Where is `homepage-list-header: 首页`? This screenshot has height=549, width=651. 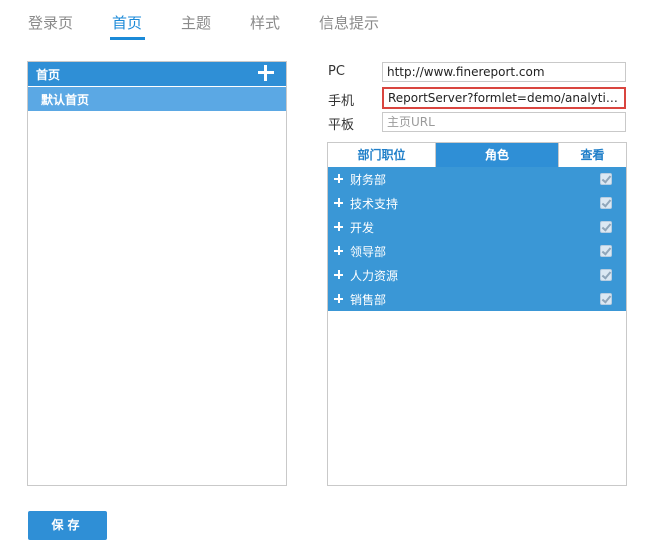 homepage-list-header: 首页 is located at coordinates (157, 74).